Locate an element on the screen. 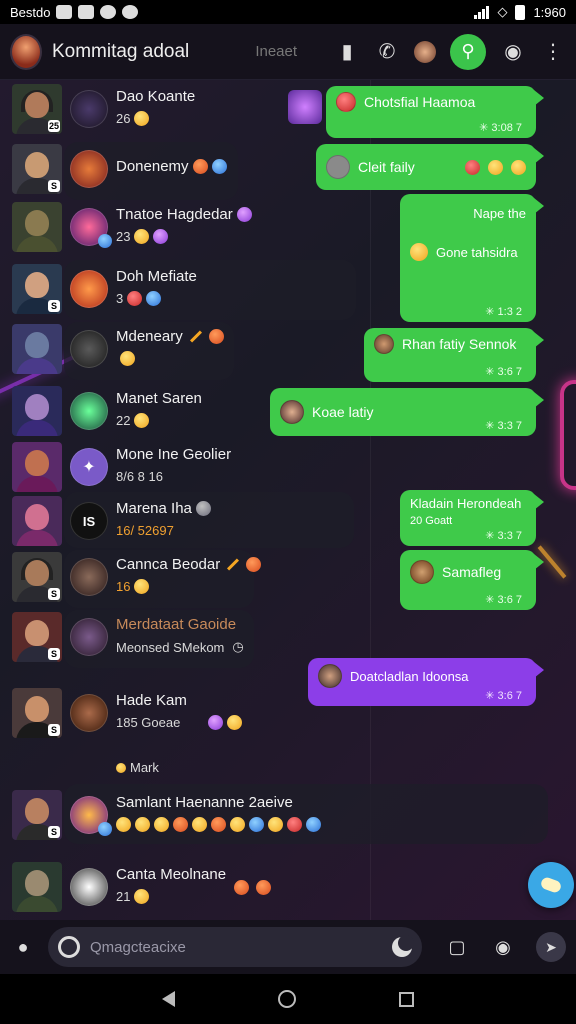 Image resolution: width=576 pixels, height=1024 pixels. header-center-label: Ineaet is located at coordinates (294, 51).